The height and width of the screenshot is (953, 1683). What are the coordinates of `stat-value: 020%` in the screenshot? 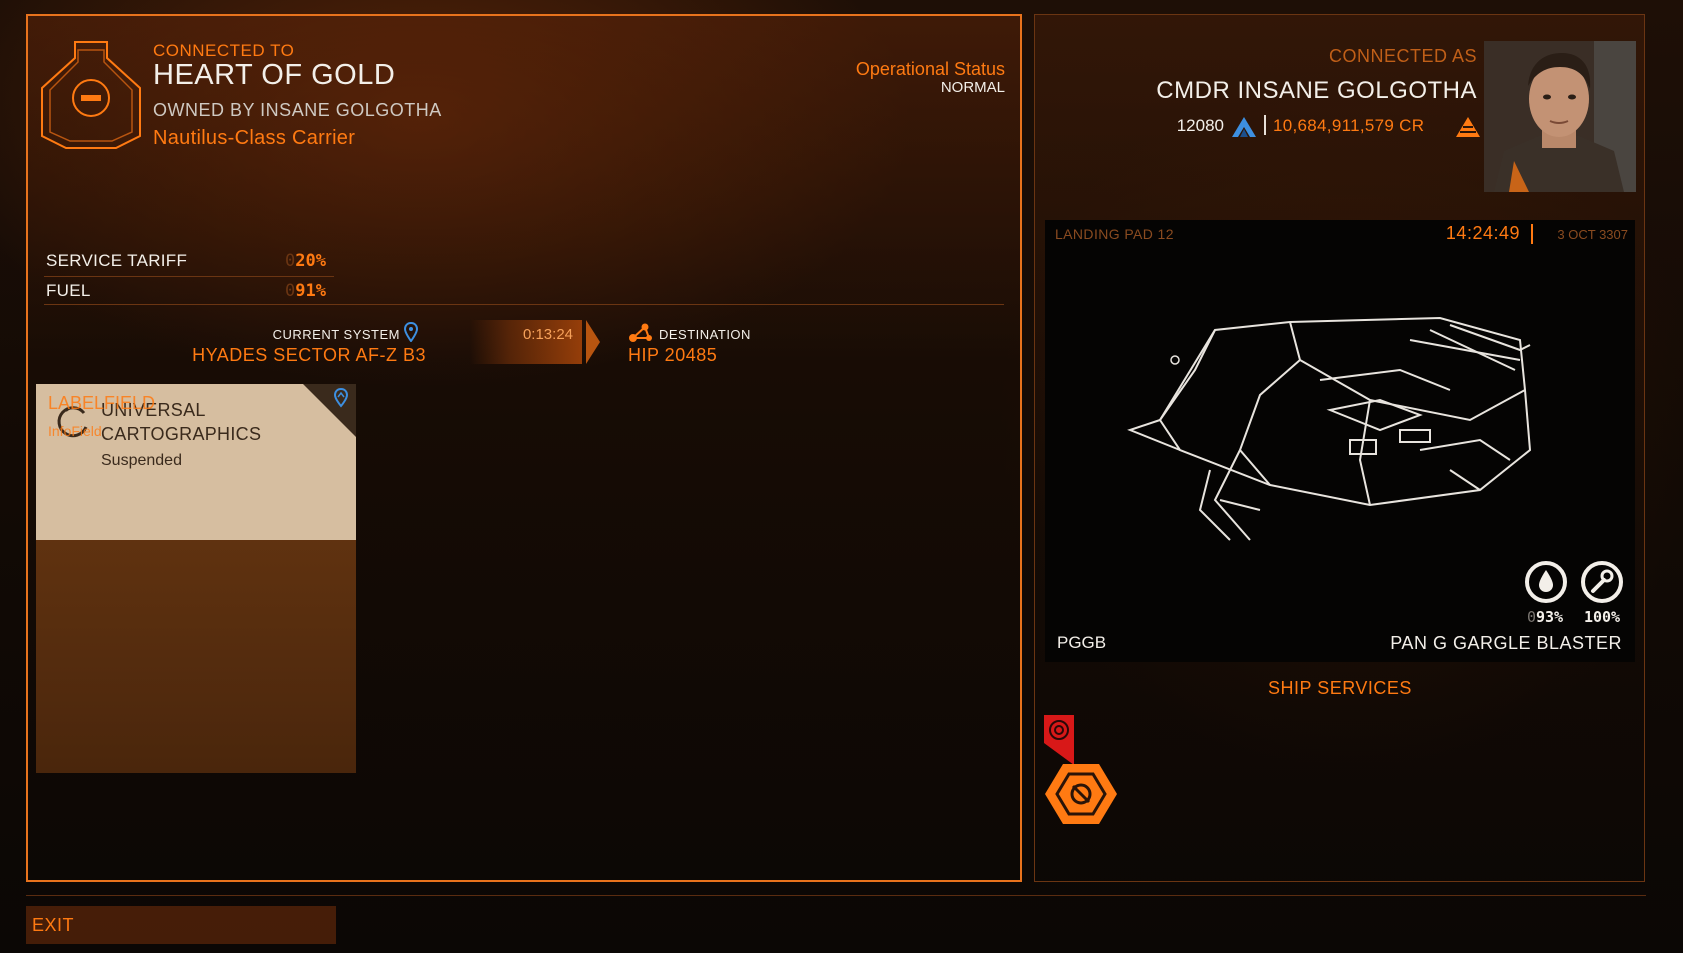 It's located at (305, 261).